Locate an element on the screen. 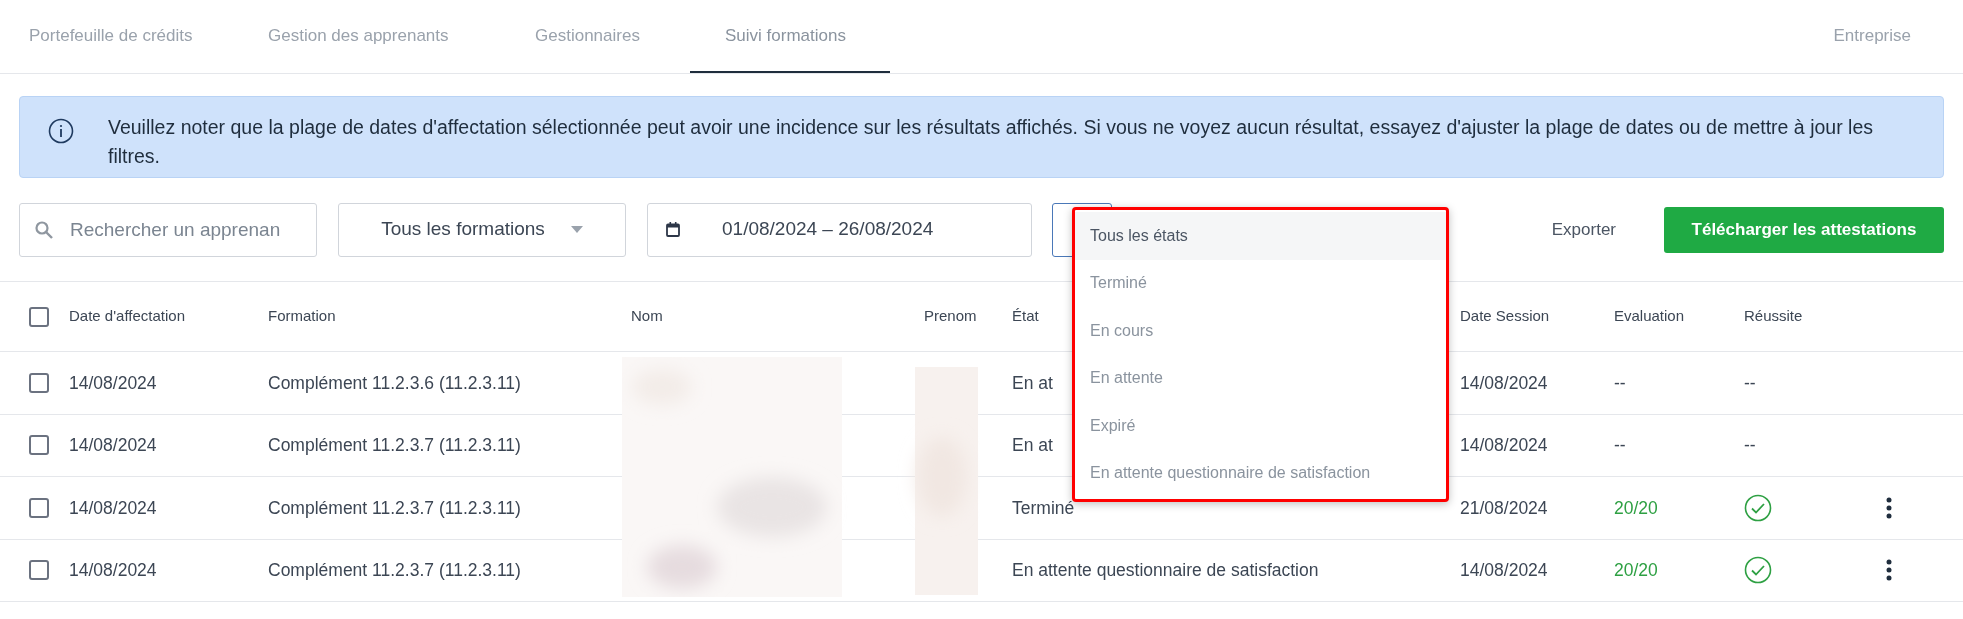 Image resolution: width=1963 pixels, height=619 pixels. table-cell: Complément 11.2.3.6 (11.2.3.11) is located at coordinates (394, 382).